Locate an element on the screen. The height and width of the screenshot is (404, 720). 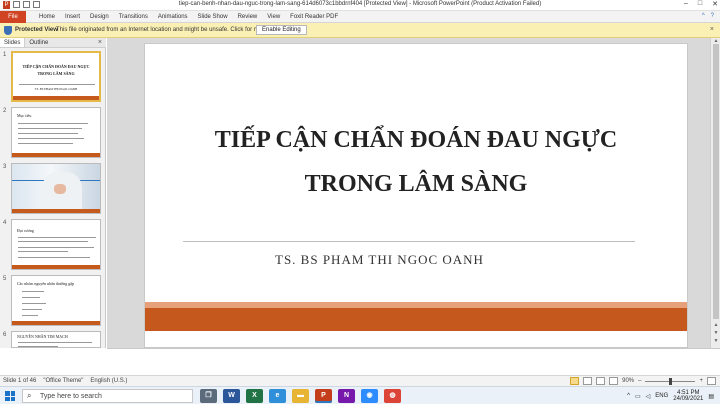
slide-title-line-1: TIẾP CẬN CHẨN ĐOÁN ĐAU NGỰC is located at coordinates (416, 140).